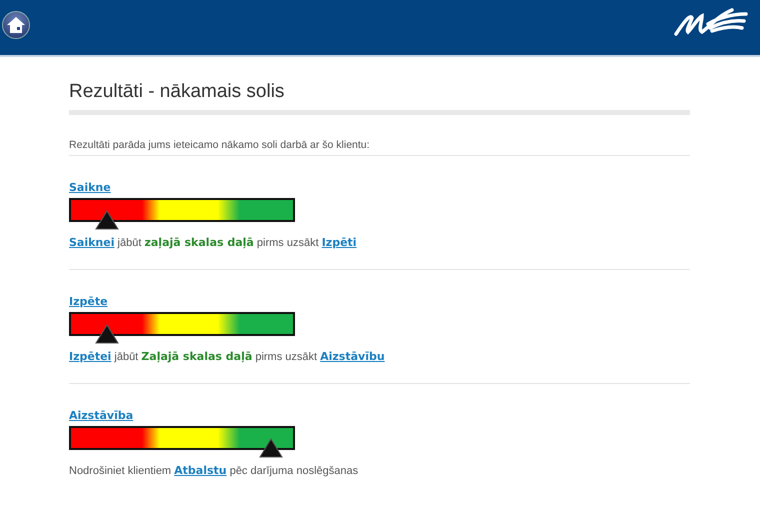  Describe the element at coordinates (91, 242) in the screenshot. I see `step-link: Saiknei` at that location.